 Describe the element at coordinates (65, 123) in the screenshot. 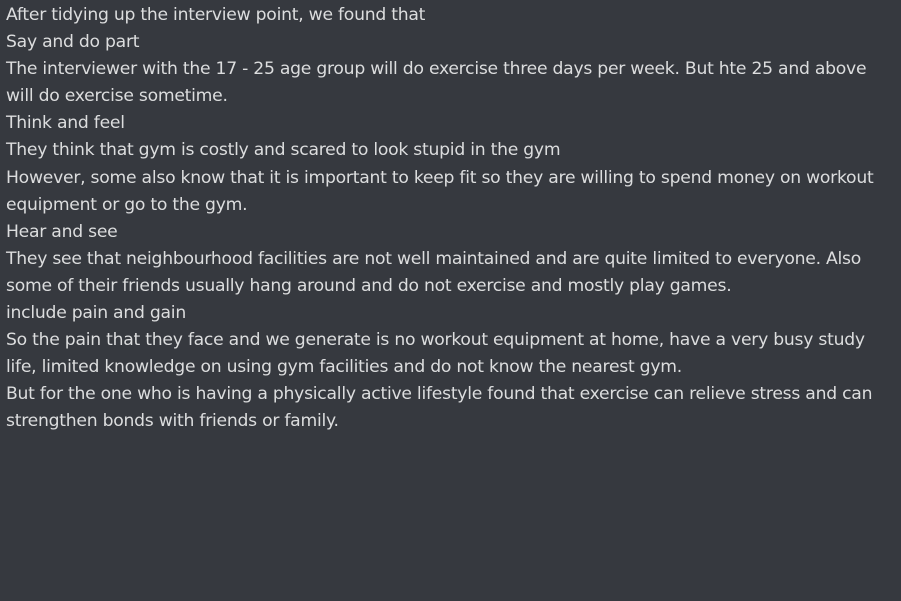

I see `message-heading-think-and-feel: Think and feel` at that location.